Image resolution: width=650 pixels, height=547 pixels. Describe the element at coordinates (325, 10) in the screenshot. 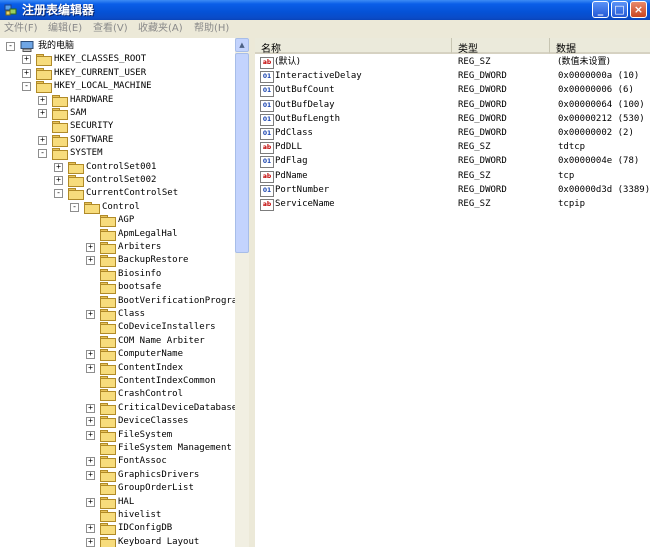

I see `title-bar: 注册表编辑器 _ □ ×` at that location.